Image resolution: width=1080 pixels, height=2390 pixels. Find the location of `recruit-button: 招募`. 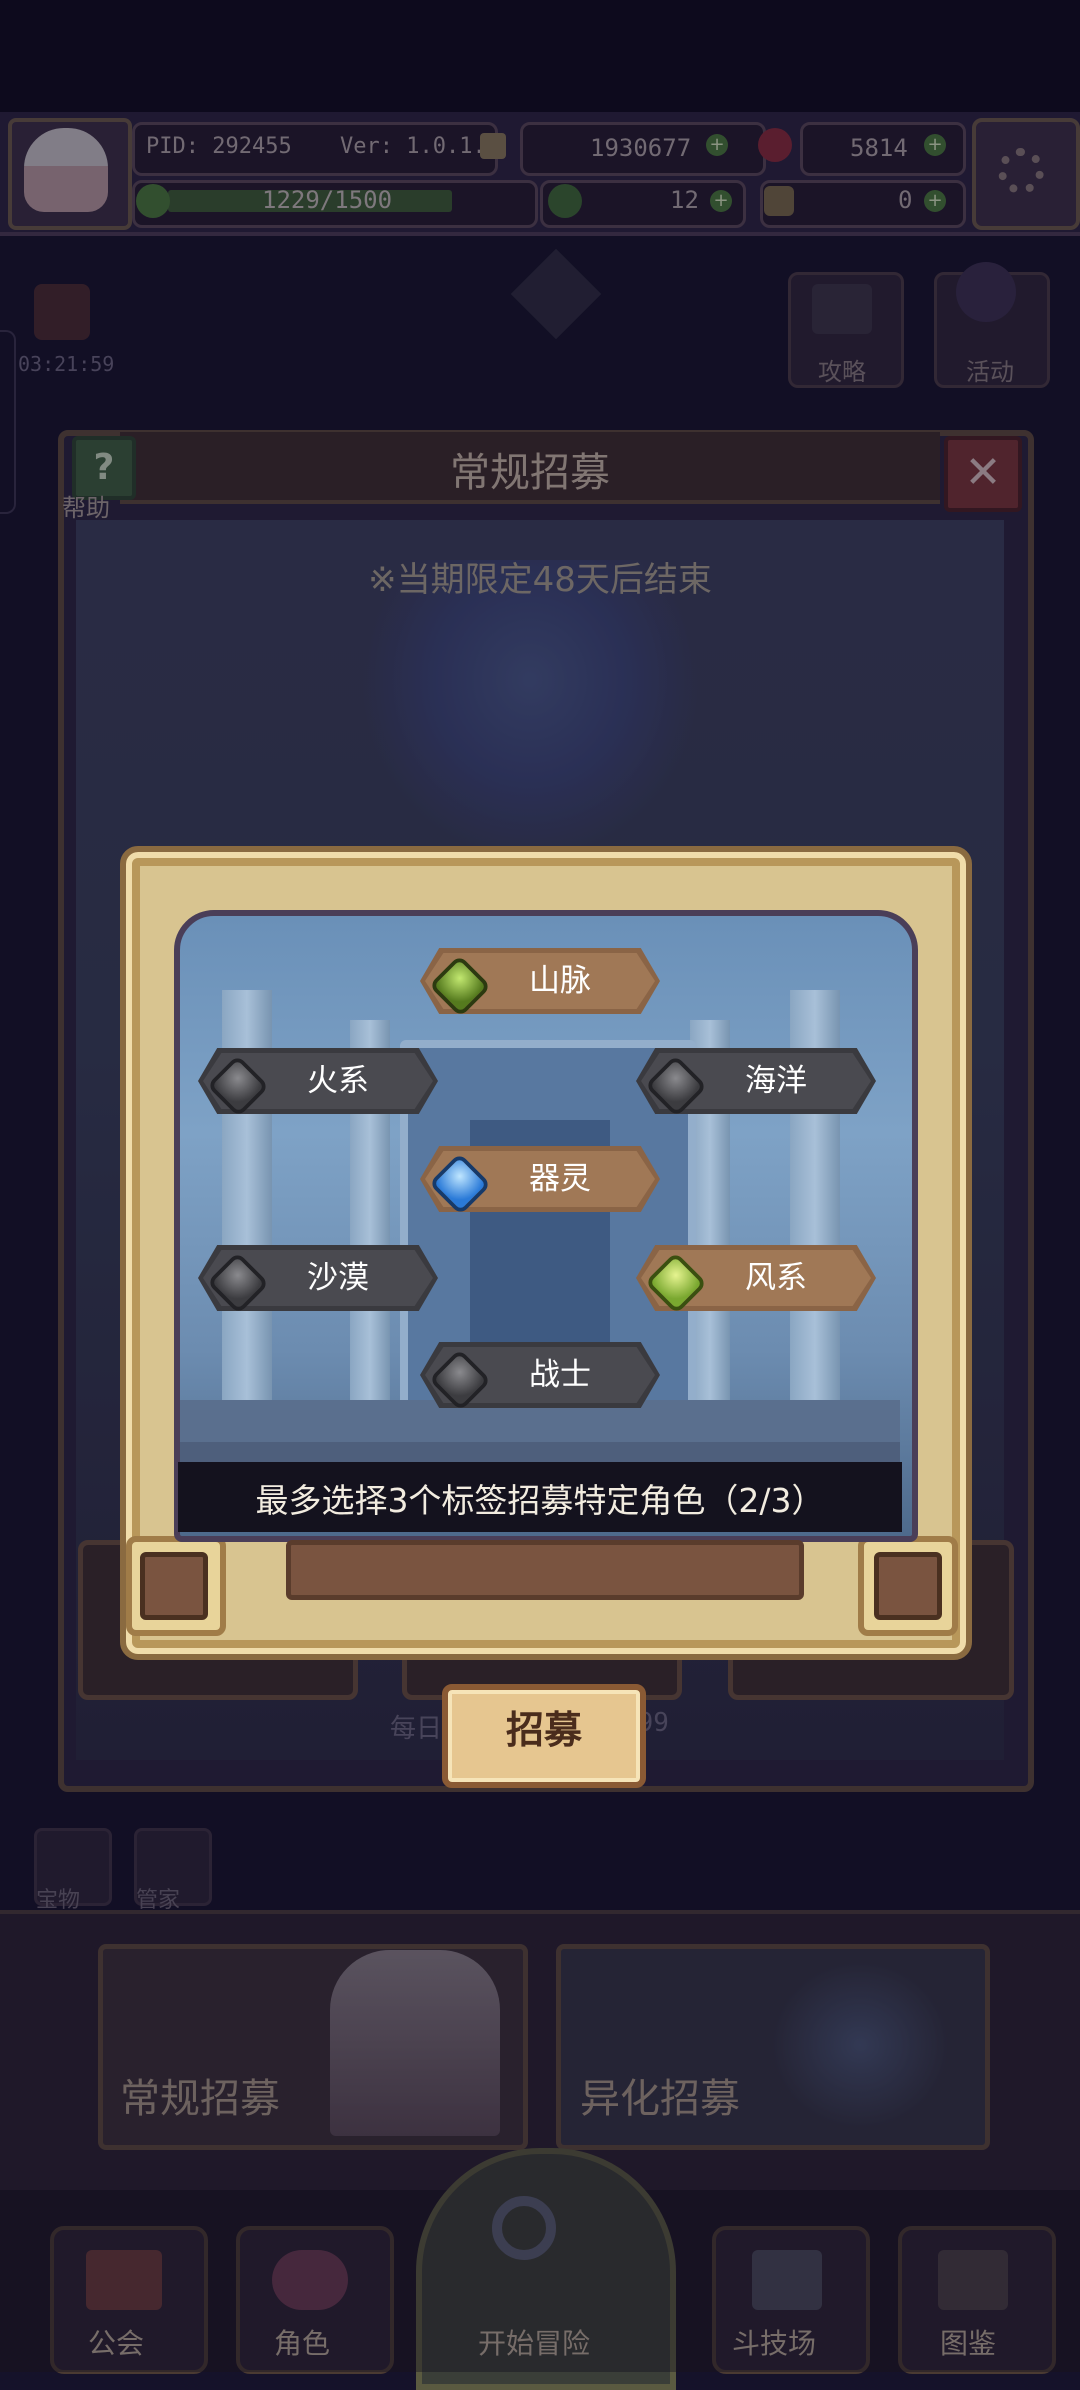

recruit-button: 招募 is located at coordinates (544, 1736).